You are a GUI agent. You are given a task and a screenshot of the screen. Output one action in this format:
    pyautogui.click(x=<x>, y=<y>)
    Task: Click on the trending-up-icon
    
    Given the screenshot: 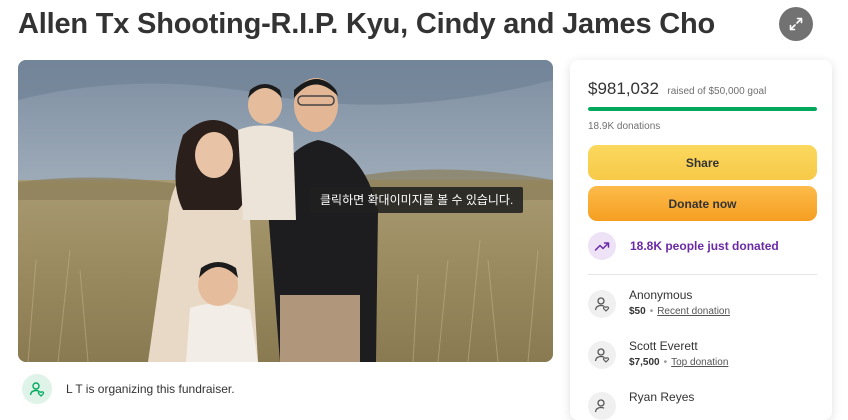 What is the action you would take?
    pyautogui.click(x=602, y=246)
    